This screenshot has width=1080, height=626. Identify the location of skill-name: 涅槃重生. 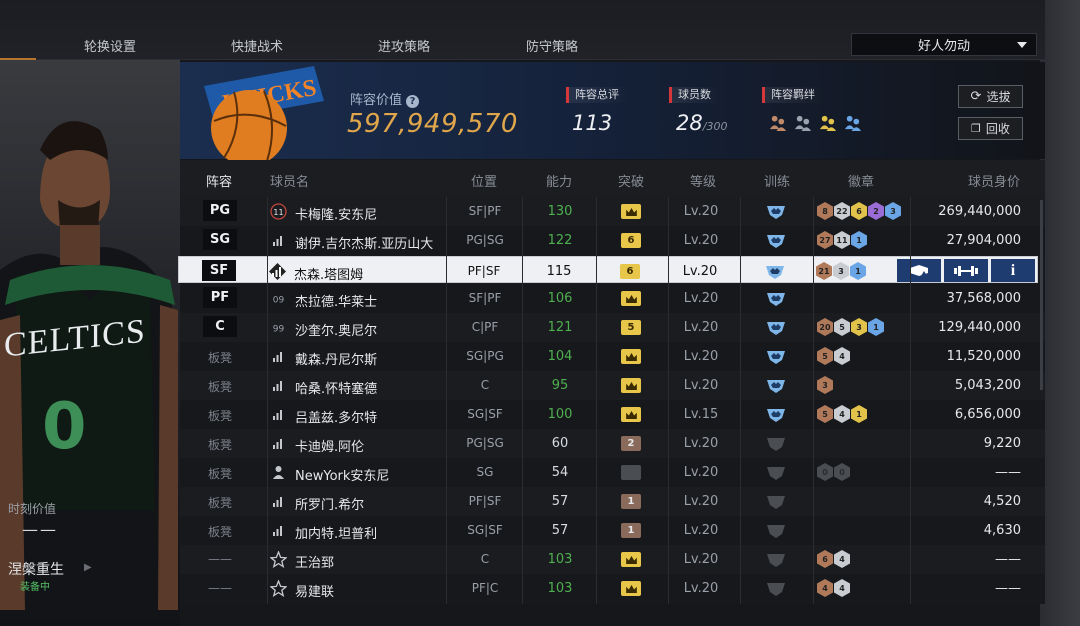
(36, 569).